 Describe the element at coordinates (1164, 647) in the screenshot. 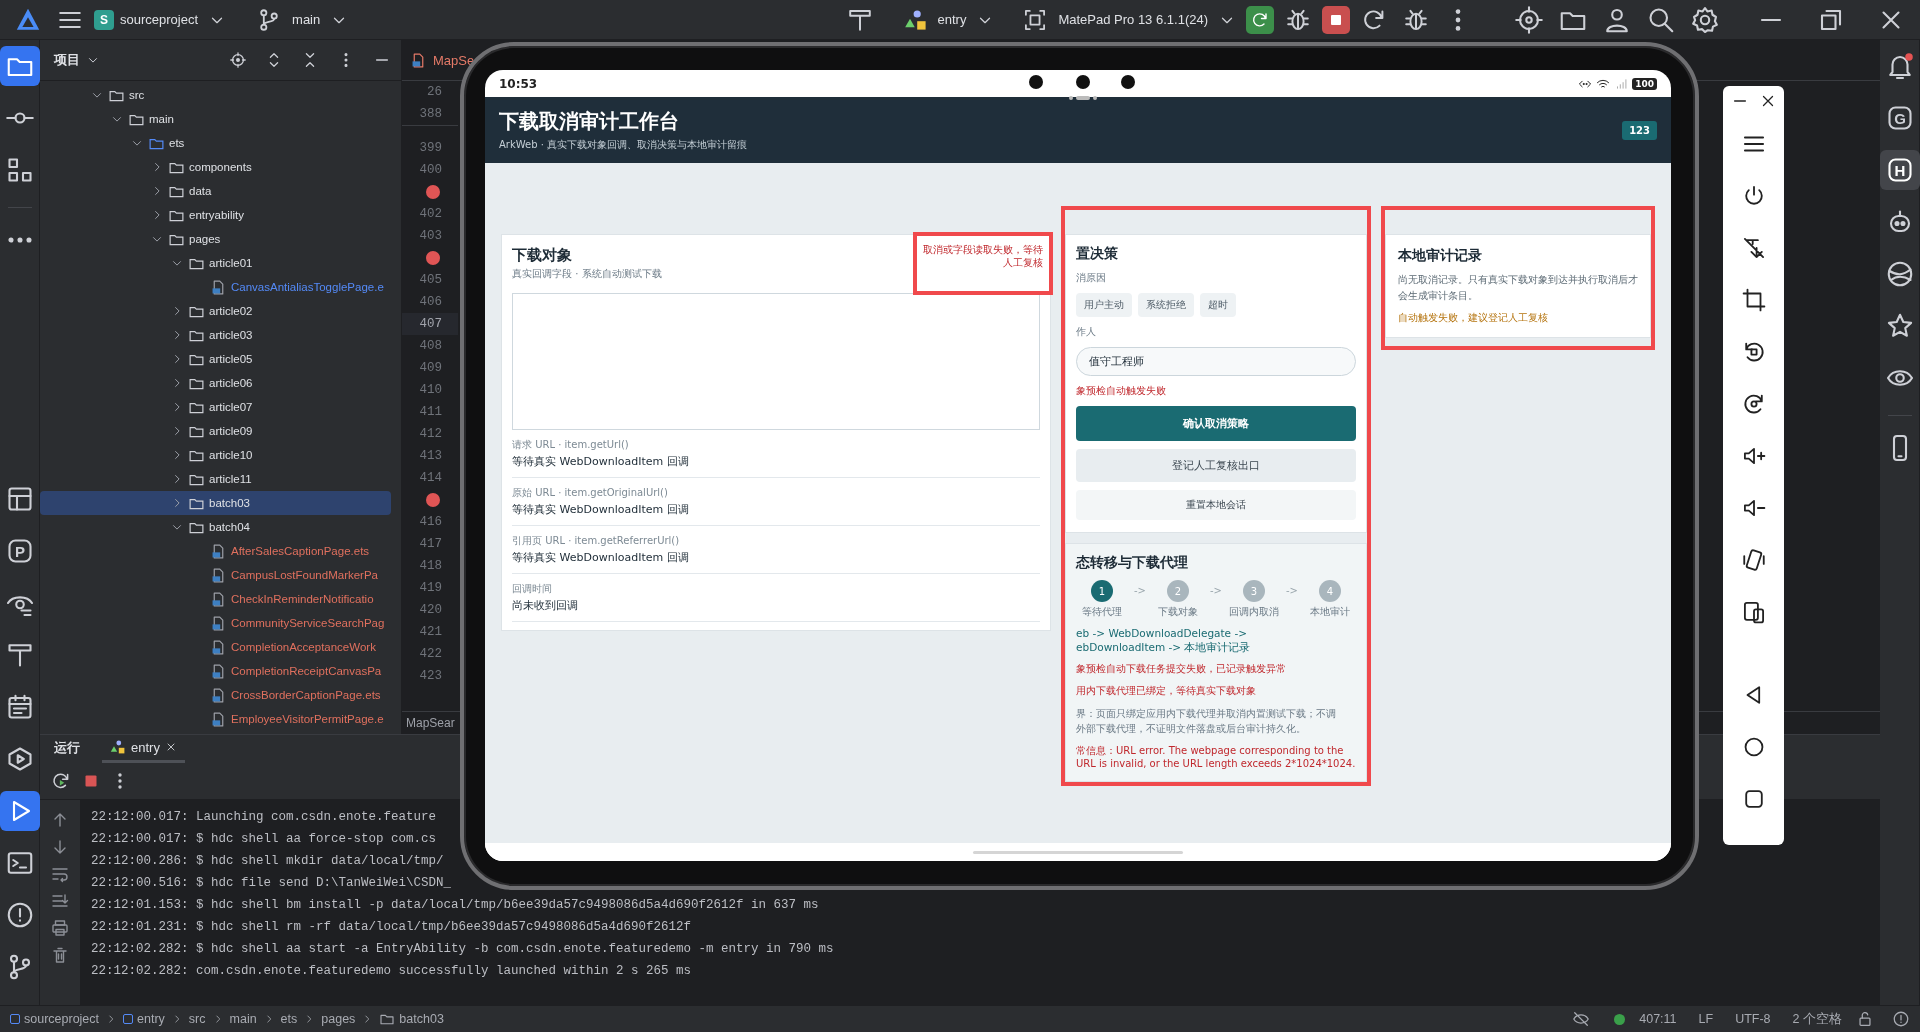

I see `flow-path-text: ebDownloadItem -> 本地审计记录` at that location.